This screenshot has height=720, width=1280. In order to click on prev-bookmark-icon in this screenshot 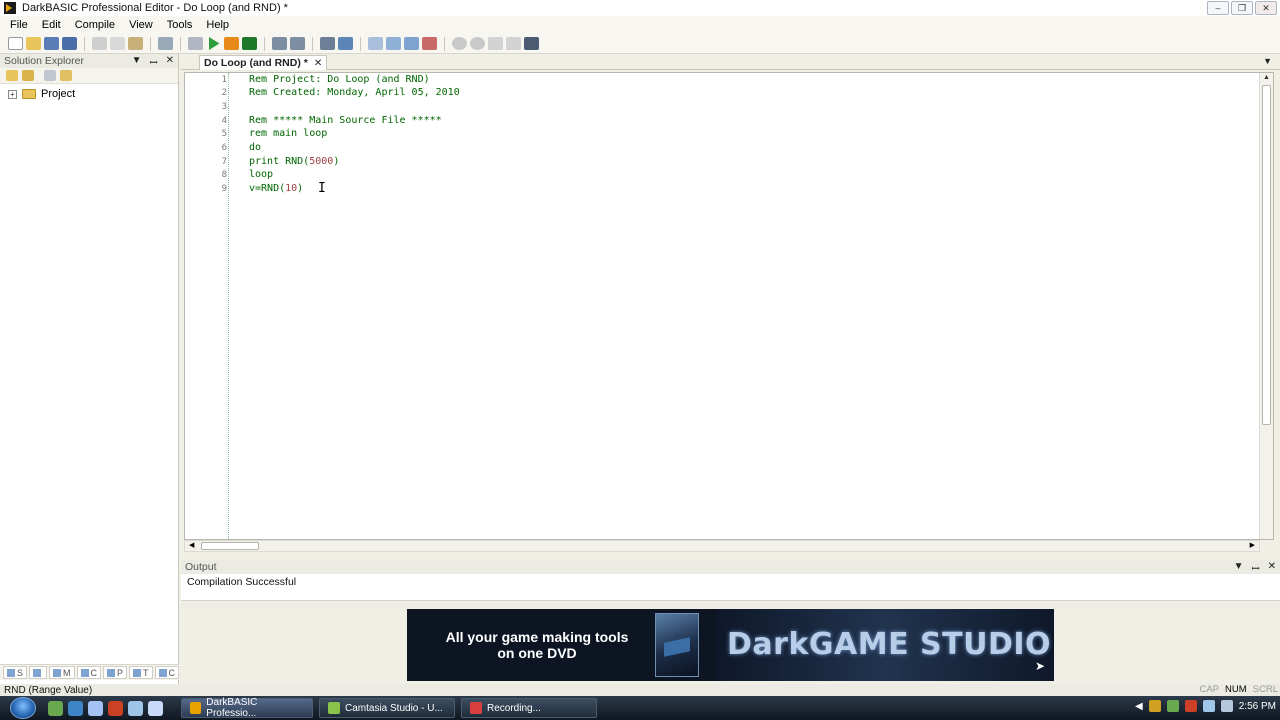, I will do `click(411, 43)`.